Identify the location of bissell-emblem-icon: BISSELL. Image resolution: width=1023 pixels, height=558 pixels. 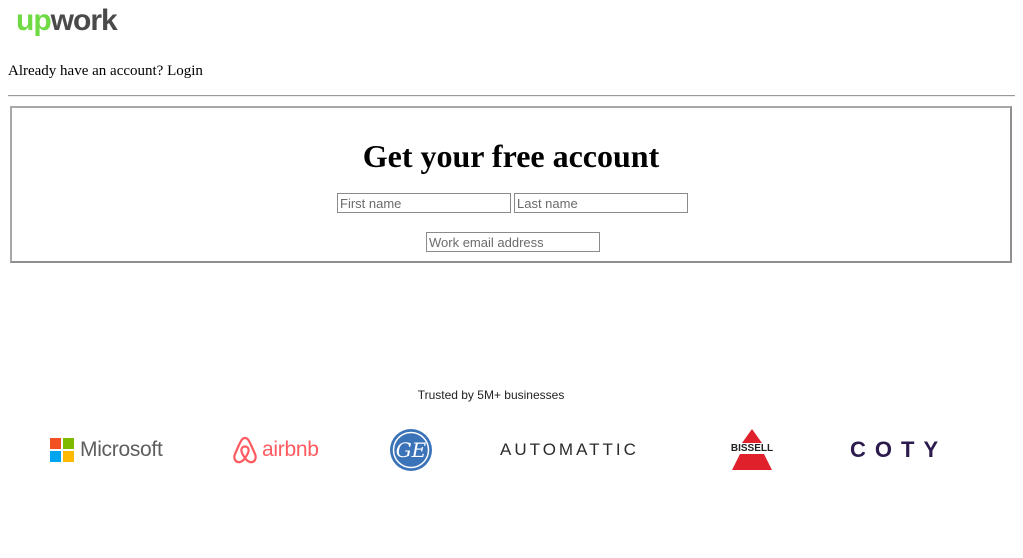
(752, 449).